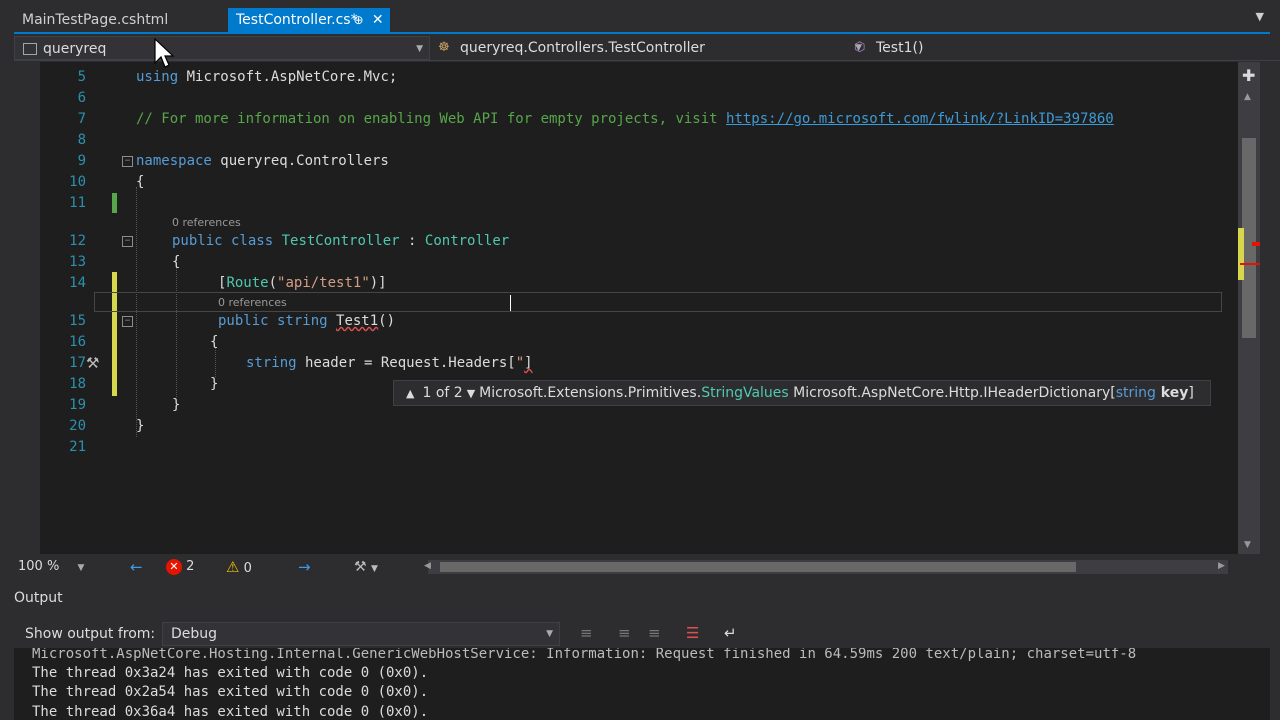 This screenshot has width=1280, height=720. I want to click on tab-overflow-icon: ▼, so click(1260, 16).